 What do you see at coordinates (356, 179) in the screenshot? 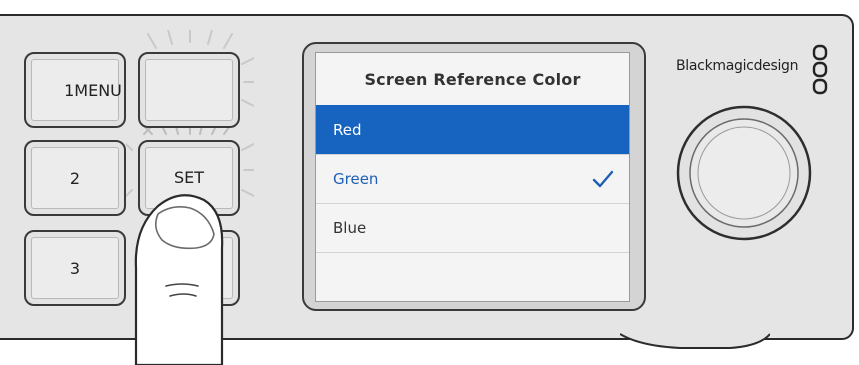
I see `option-green-label: Green` at bounding box center [356, 179].